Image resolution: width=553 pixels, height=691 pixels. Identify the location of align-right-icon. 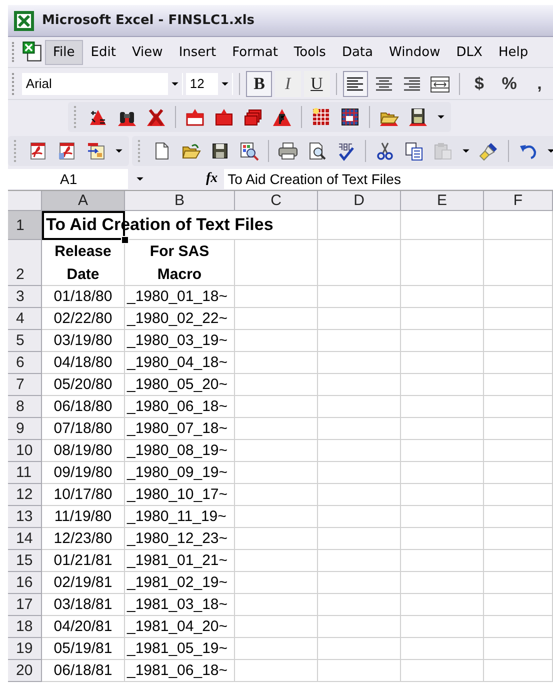
(412, 83).